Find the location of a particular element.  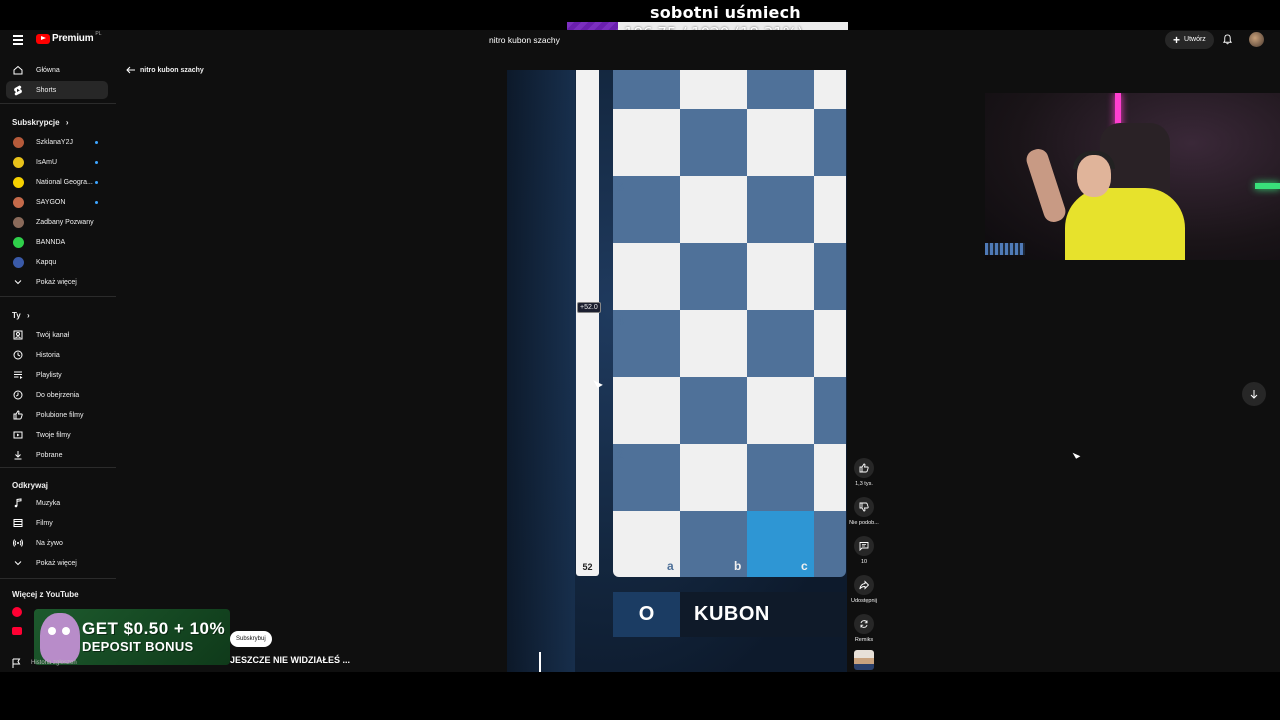

like-button: 1,3 tys. is located at coordinates (864, 472).